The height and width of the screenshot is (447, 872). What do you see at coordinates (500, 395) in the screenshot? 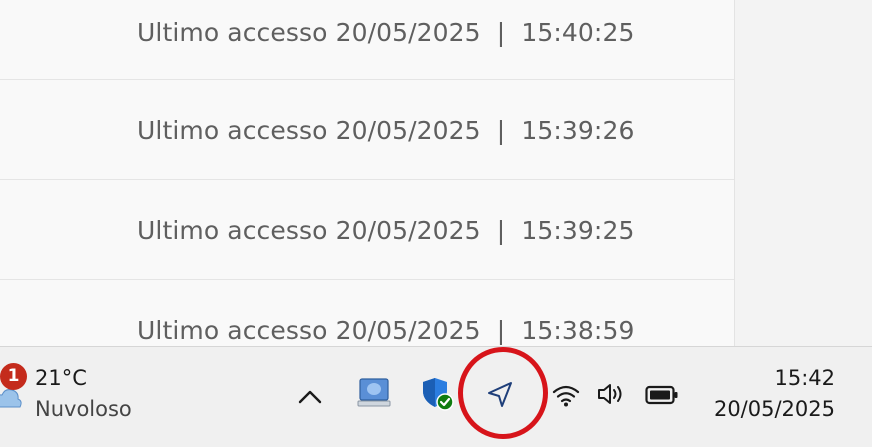
I see `location-icon` at bounding box center [500, 395].